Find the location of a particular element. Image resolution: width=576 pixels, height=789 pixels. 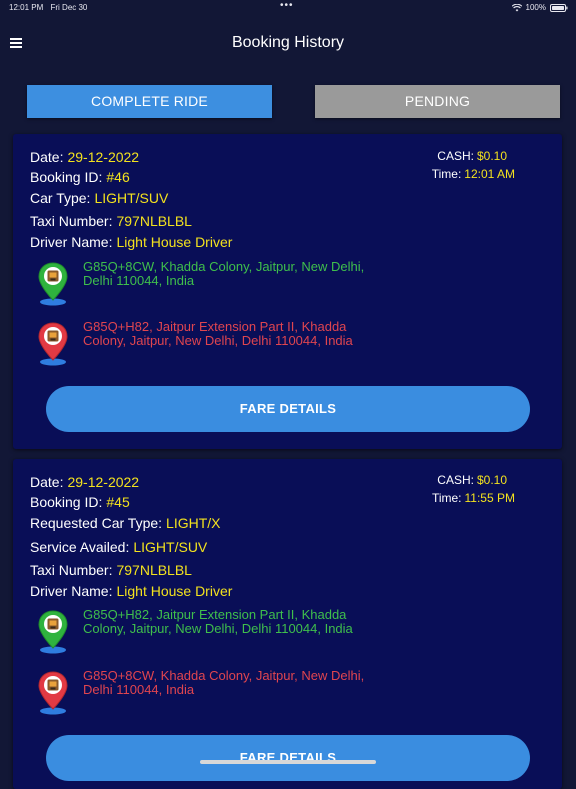

booking-id-value: #45 is located at coordinates (118, 502).